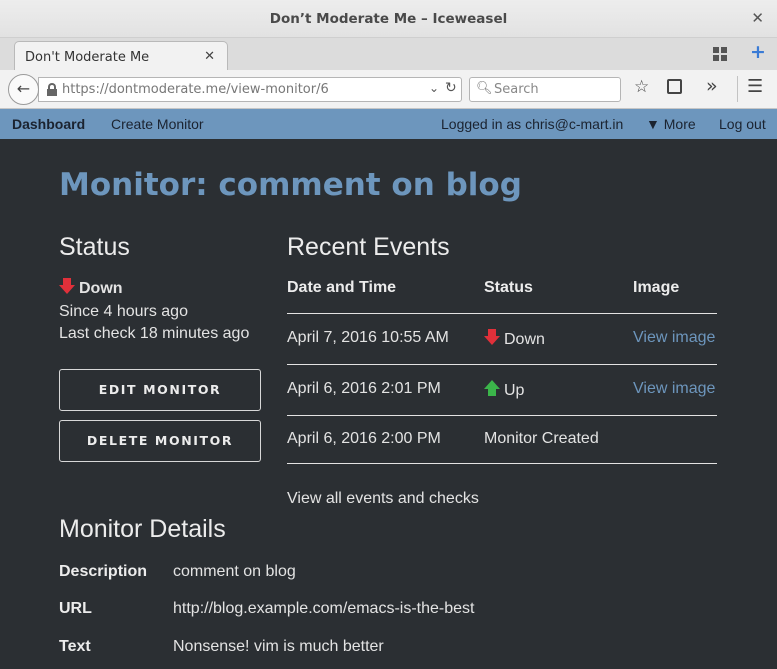  I want to click on status-state: Down, so click(101, 288).